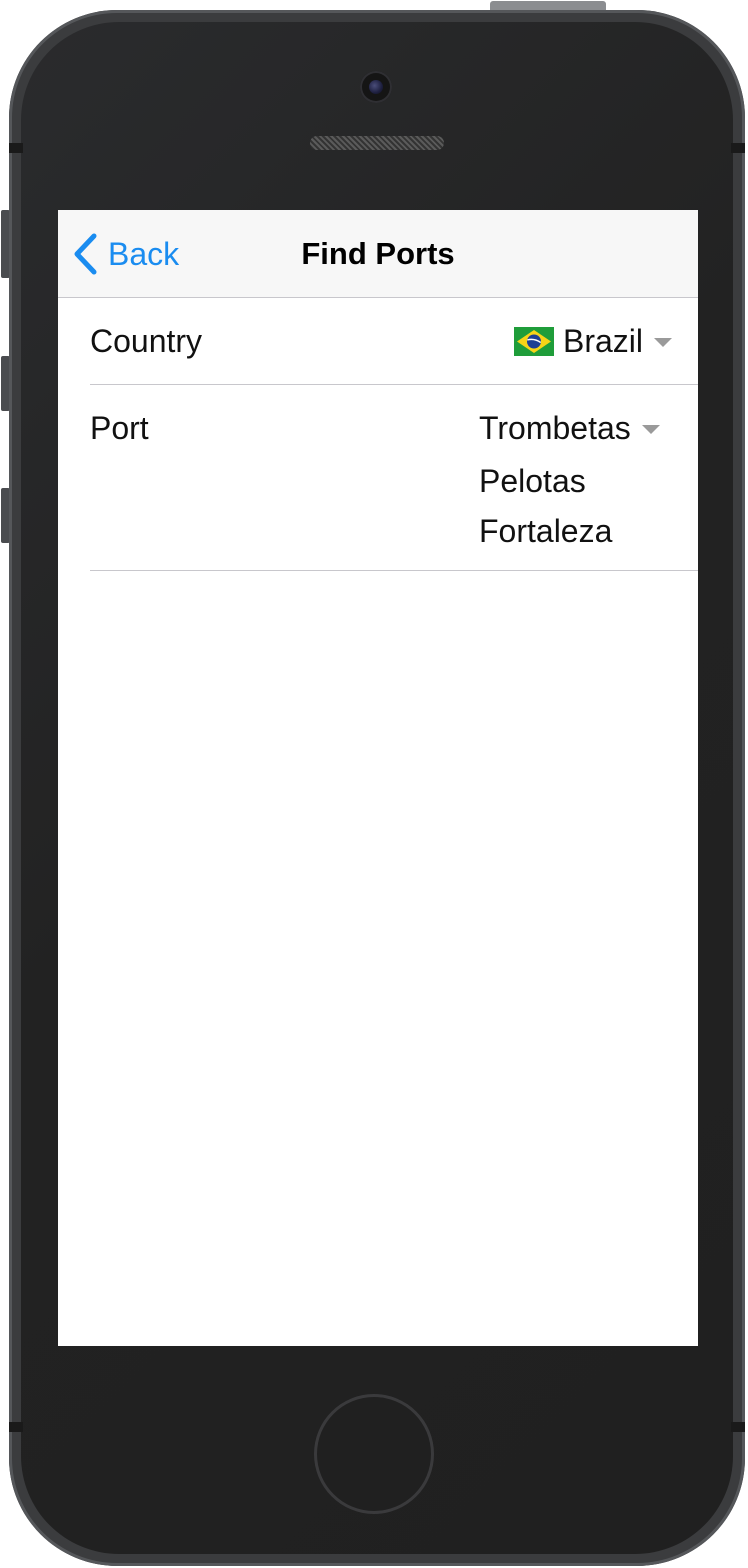 This screenshot has height=1568, width=748. I want to click on port-option: Pelotas, so click(569, 481).